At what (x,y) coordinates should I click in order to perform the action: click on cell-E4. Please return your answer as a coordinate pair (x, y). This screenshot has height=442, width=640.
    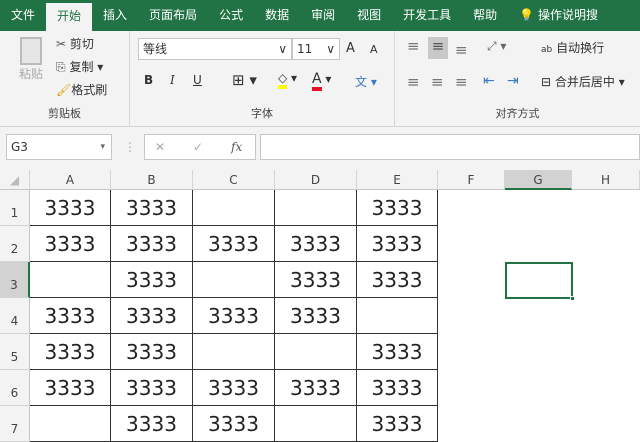
    Looking at the image, I should click on (397, 316).